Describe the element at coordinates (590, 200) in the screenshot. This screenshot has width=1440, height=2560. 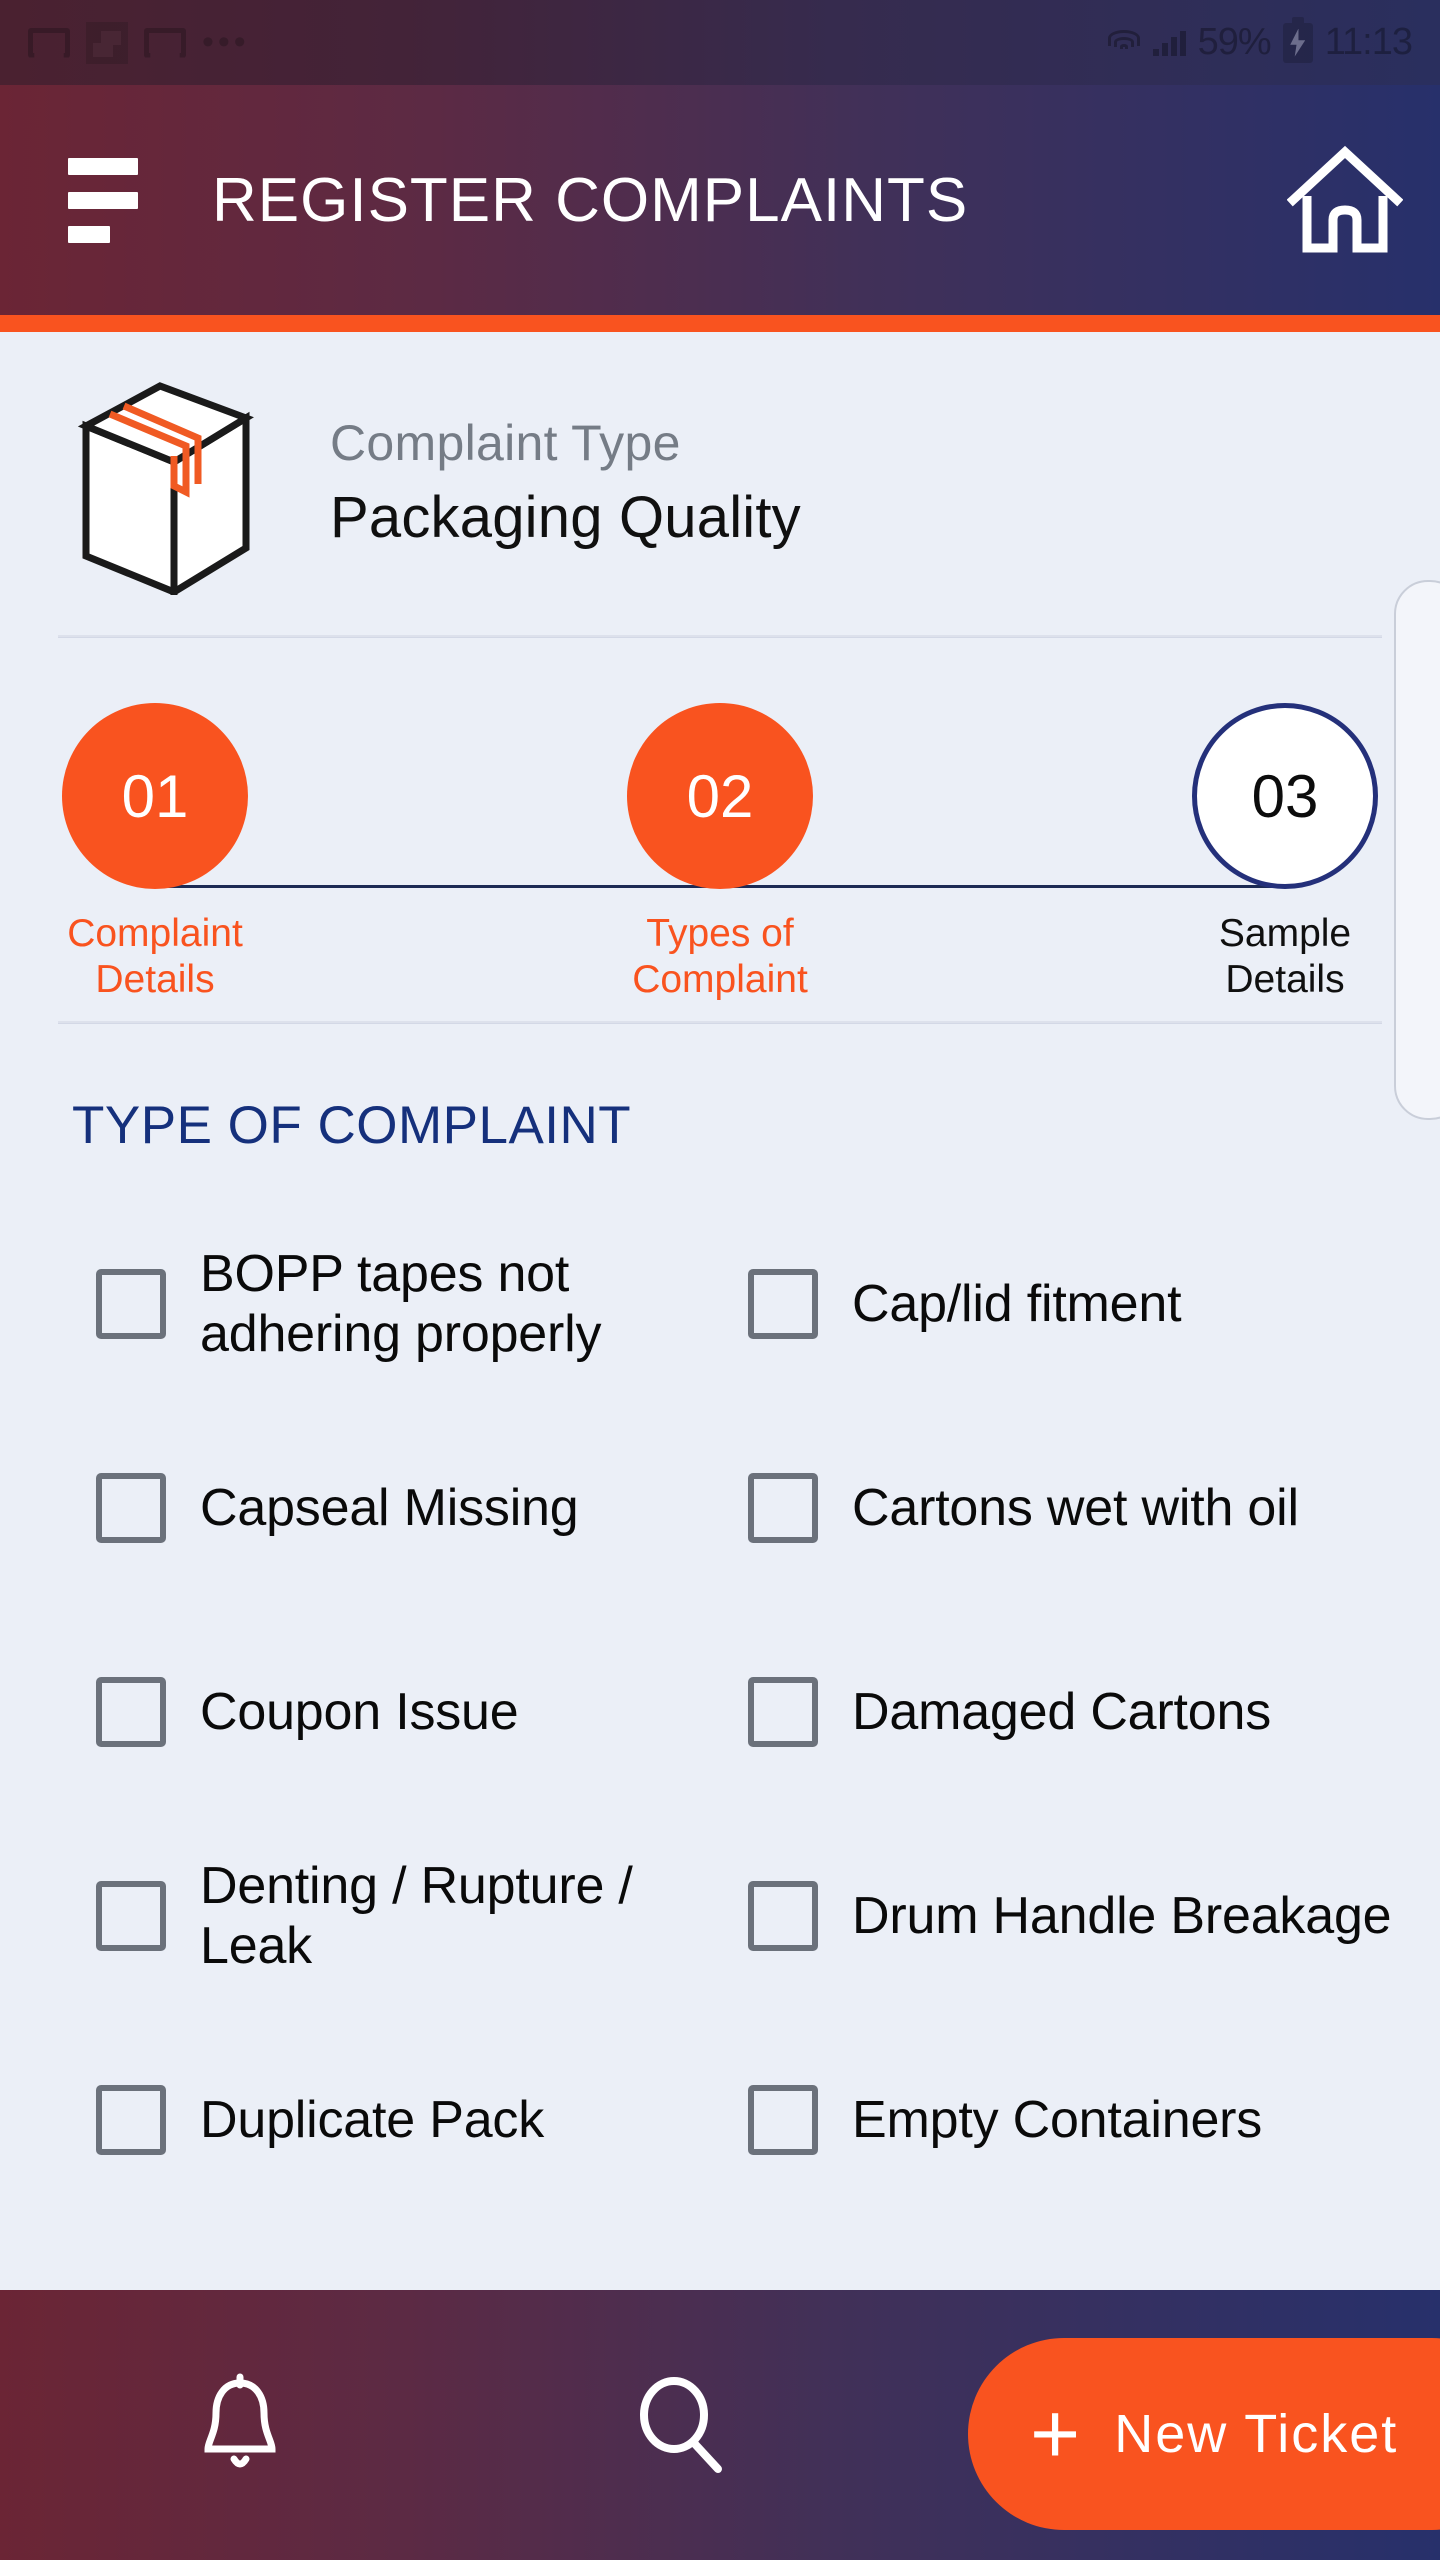
I see `page-title: REGISTER COMPLAINTS` at that location.